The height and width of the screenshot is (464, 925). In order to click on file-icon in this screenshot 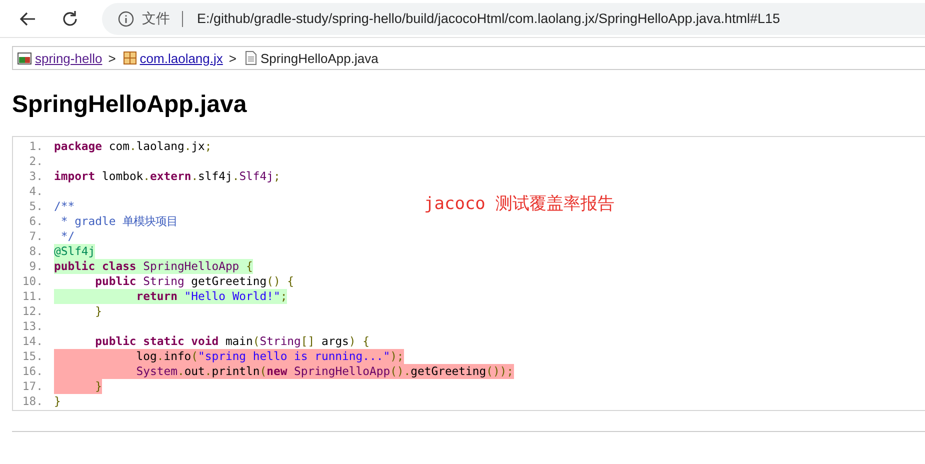, I will do `click(250, 58)`.